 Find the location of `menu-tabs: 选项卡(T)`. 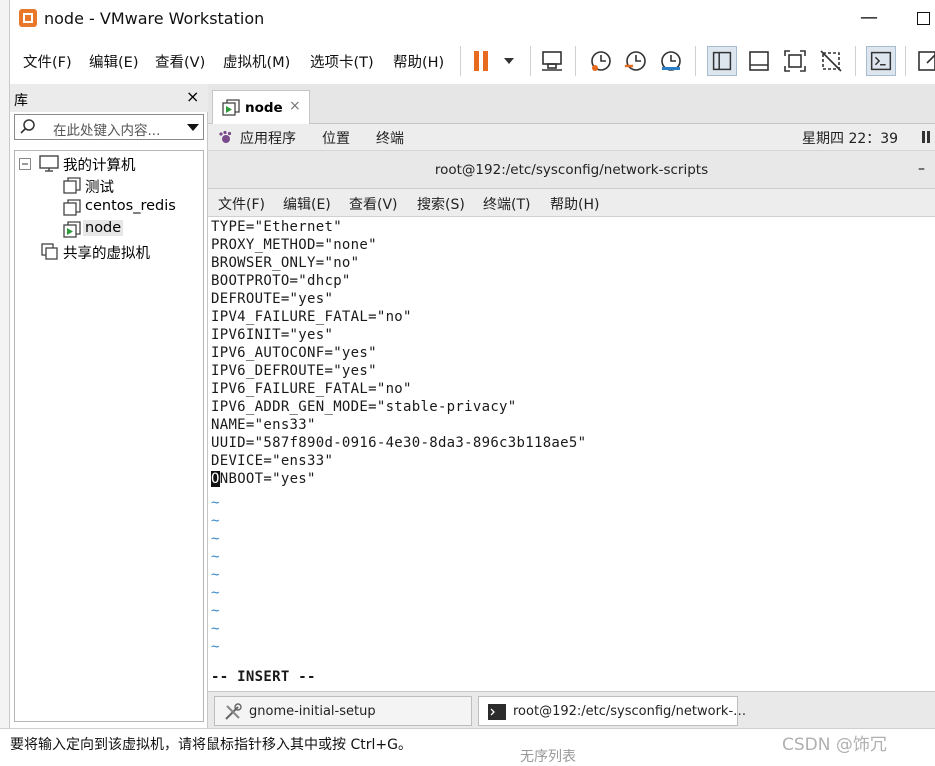

menu-tabs: 选项卡(T) is located at coordinates (342, 61).